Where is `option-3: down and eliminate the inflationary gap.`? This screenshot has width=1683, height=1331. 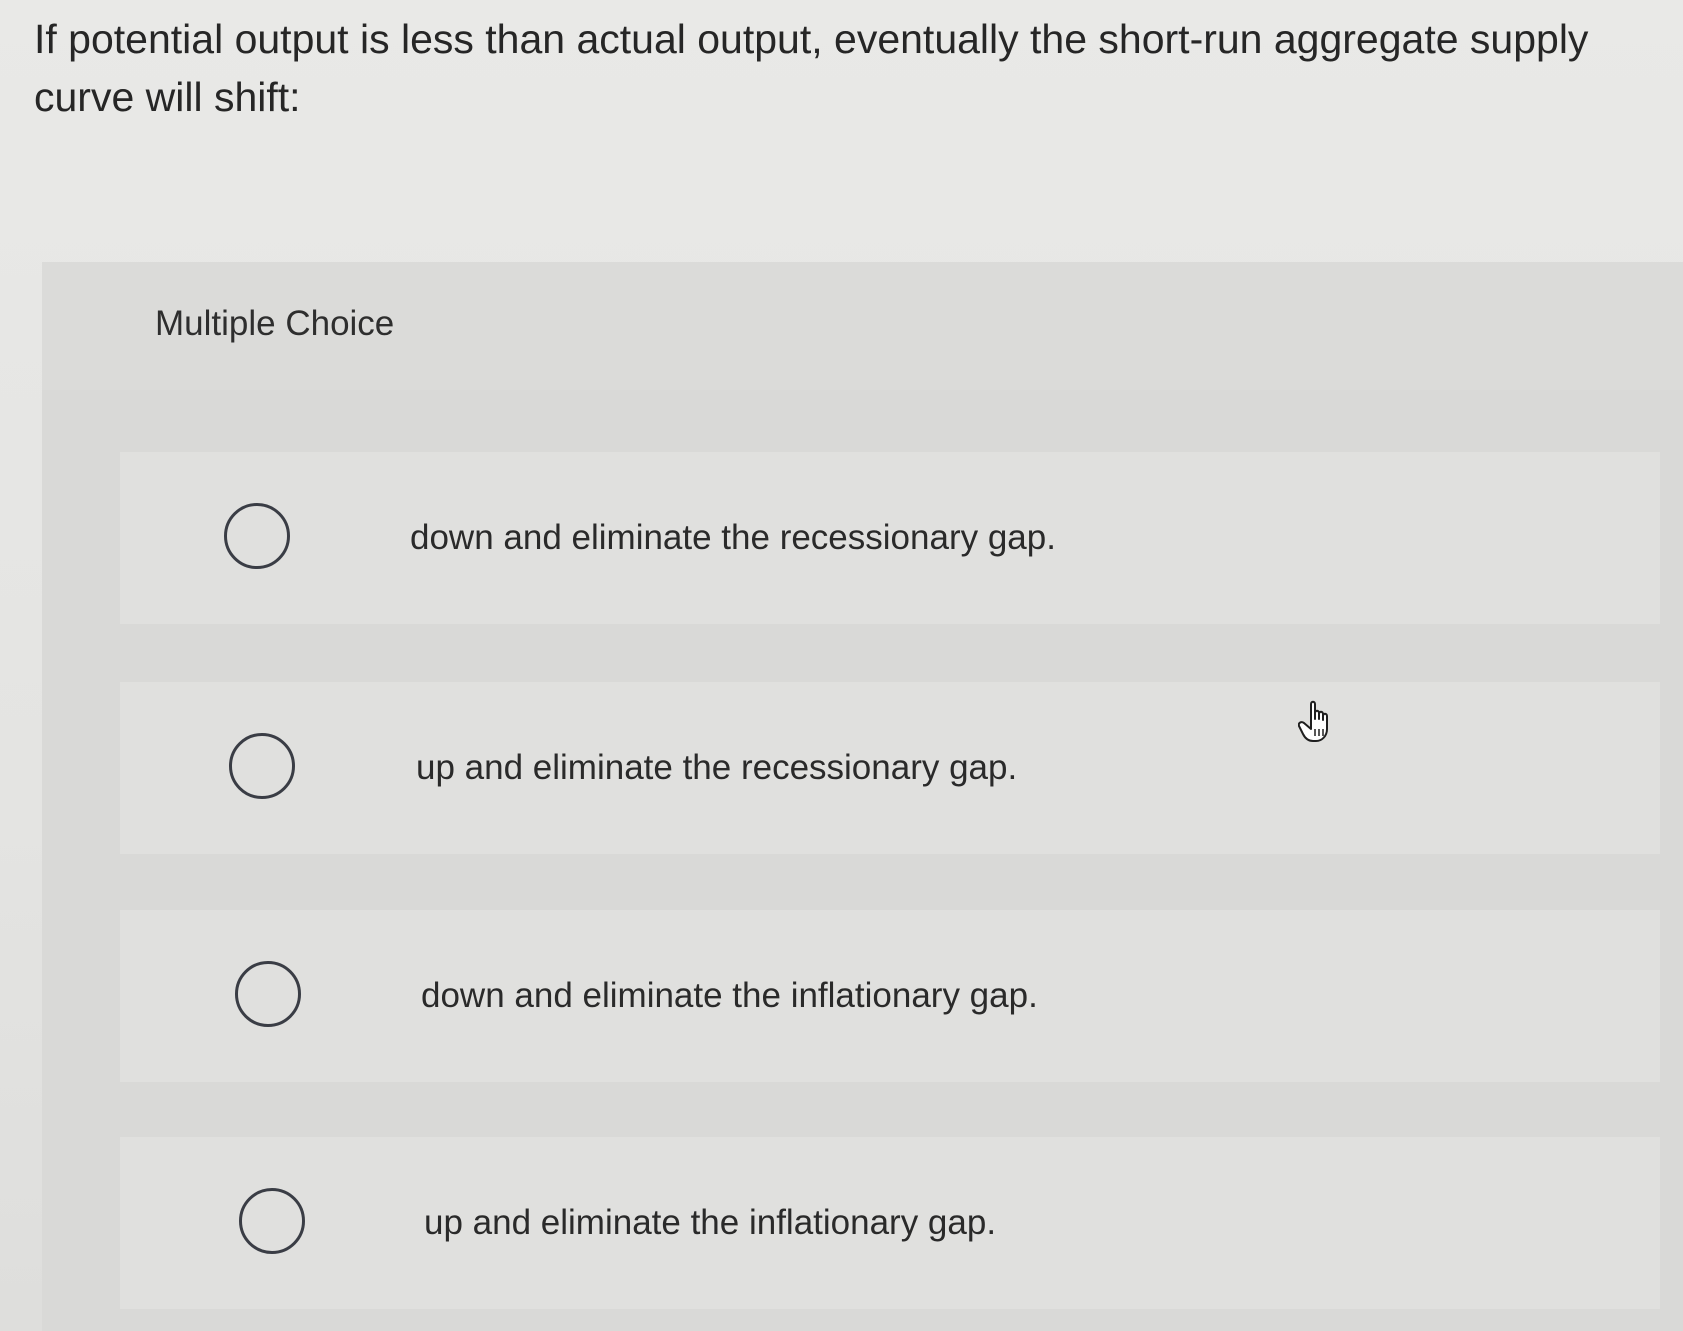 option-3: down and eliminate the inflationary gap. is located at coordinates (890, 996).